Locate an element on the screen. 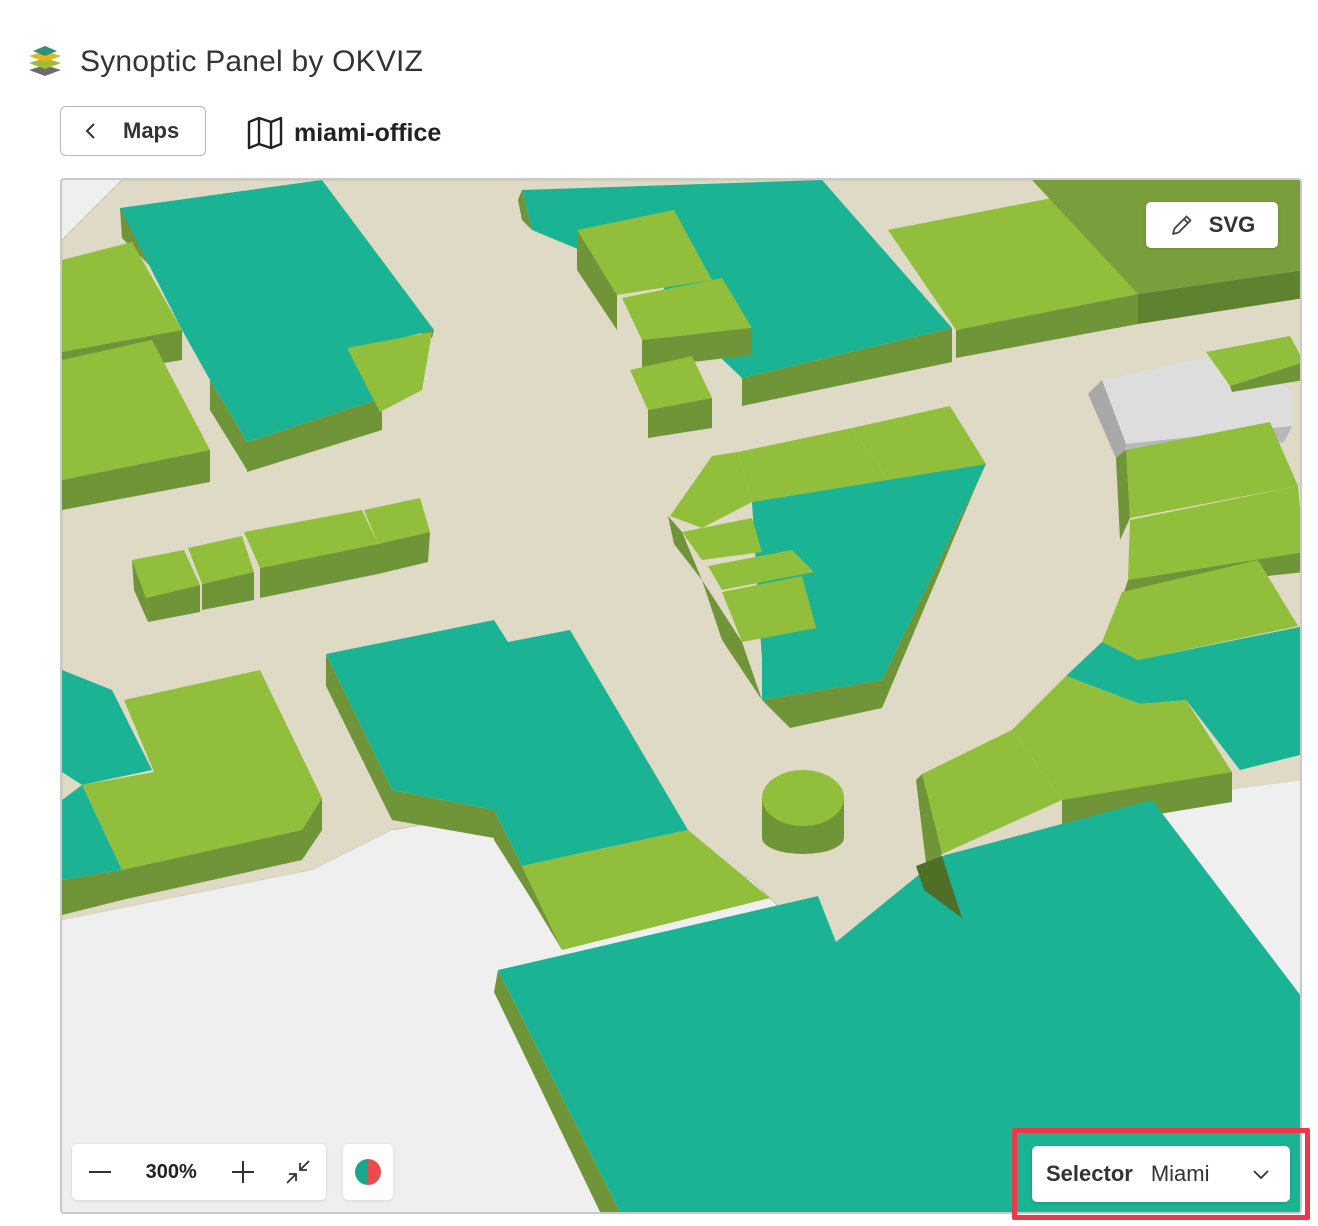 This screenshot has width=1318, height=1226. color-state-toggle is located at coordinates (368, 1172).